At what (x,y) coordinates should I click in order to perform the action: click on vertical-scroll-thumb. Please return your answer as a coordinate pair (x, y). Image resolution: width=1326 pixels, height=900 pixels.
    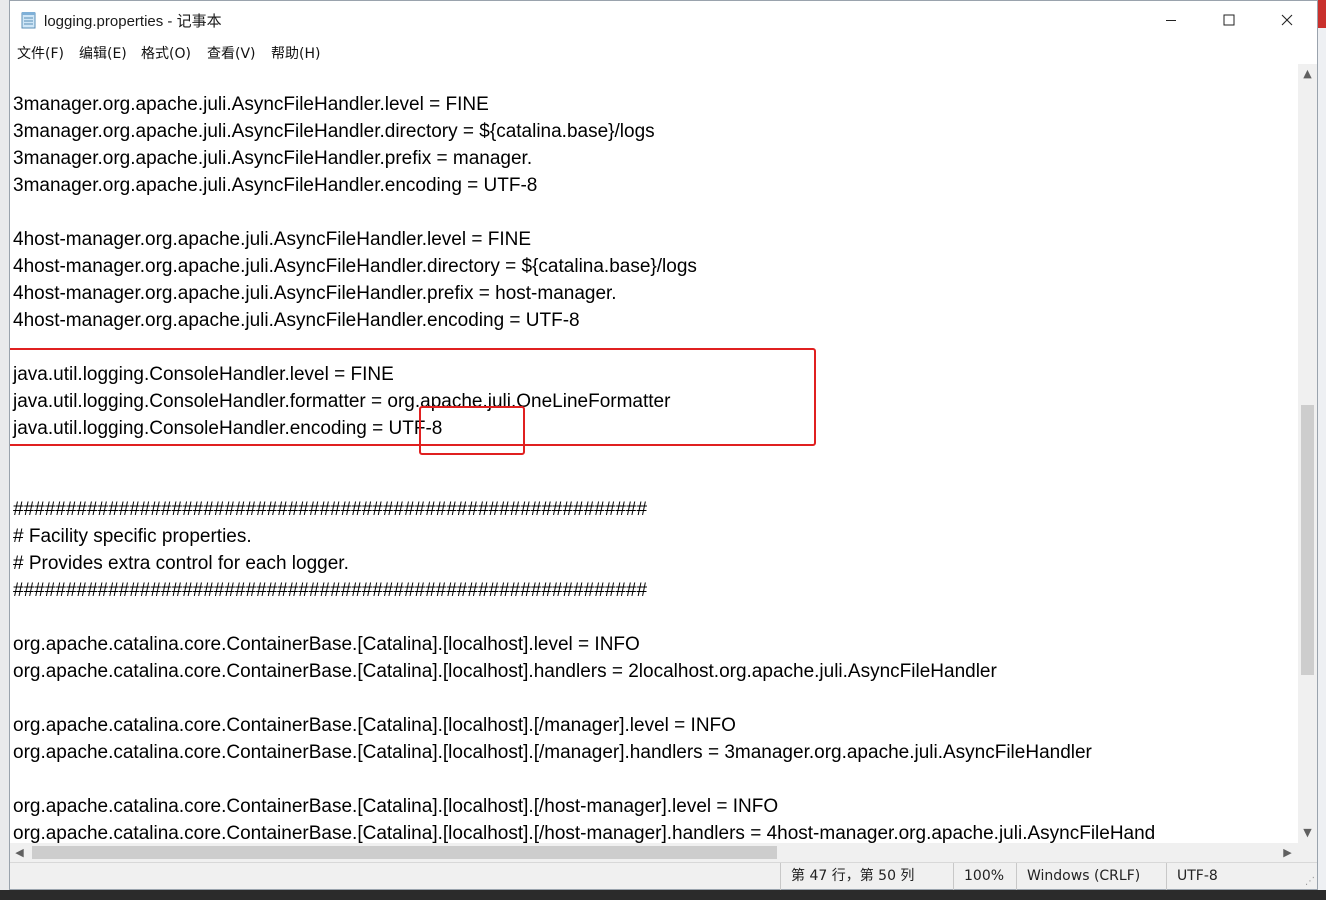
    Looking at the image, I should click on (1307, 540).